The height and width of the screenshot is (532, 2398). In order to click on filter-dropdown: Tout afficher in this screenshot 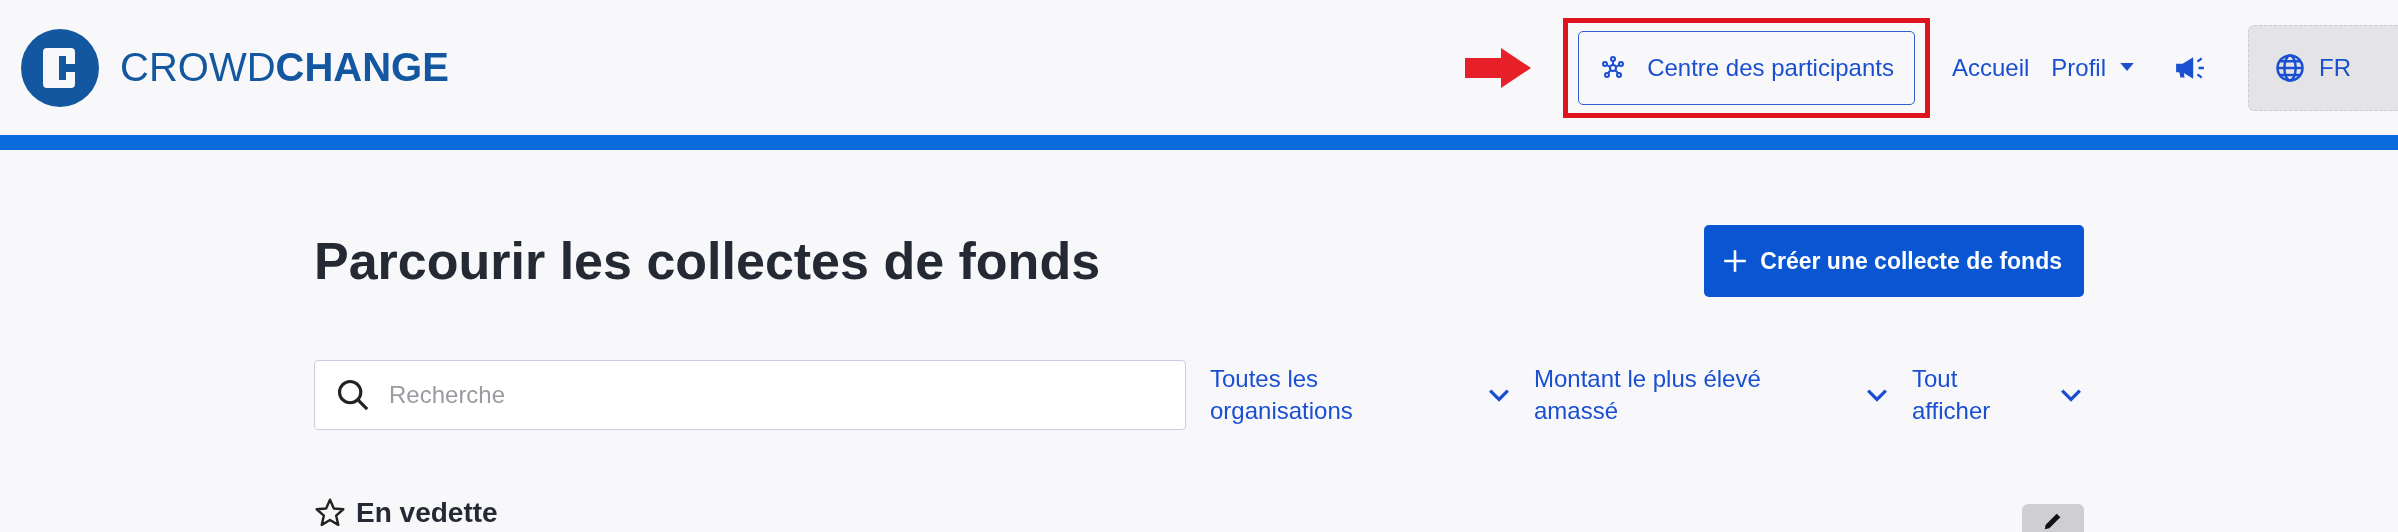, I will do `click(1997, 395)`.